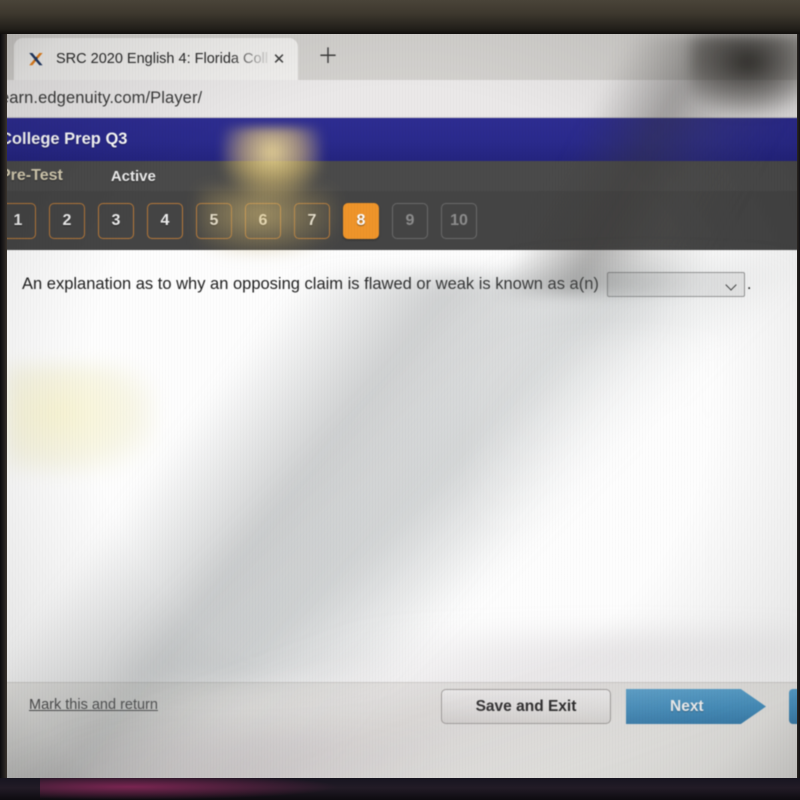 The height and width of the screenshot is (800, 800). What do you see at coordinates (410, 220) in the screenshot?
I see `question-number-9: 9` at bounding box center [410, 220].